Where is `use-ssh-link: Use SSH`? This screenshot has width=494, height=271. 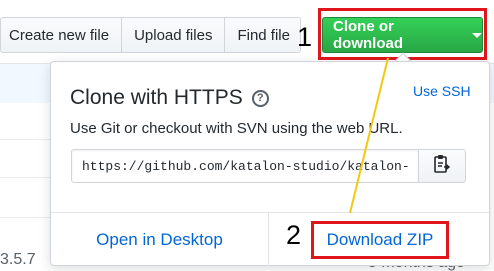 use-ssh-link: Use SSH is located at coordinates (442, 91).